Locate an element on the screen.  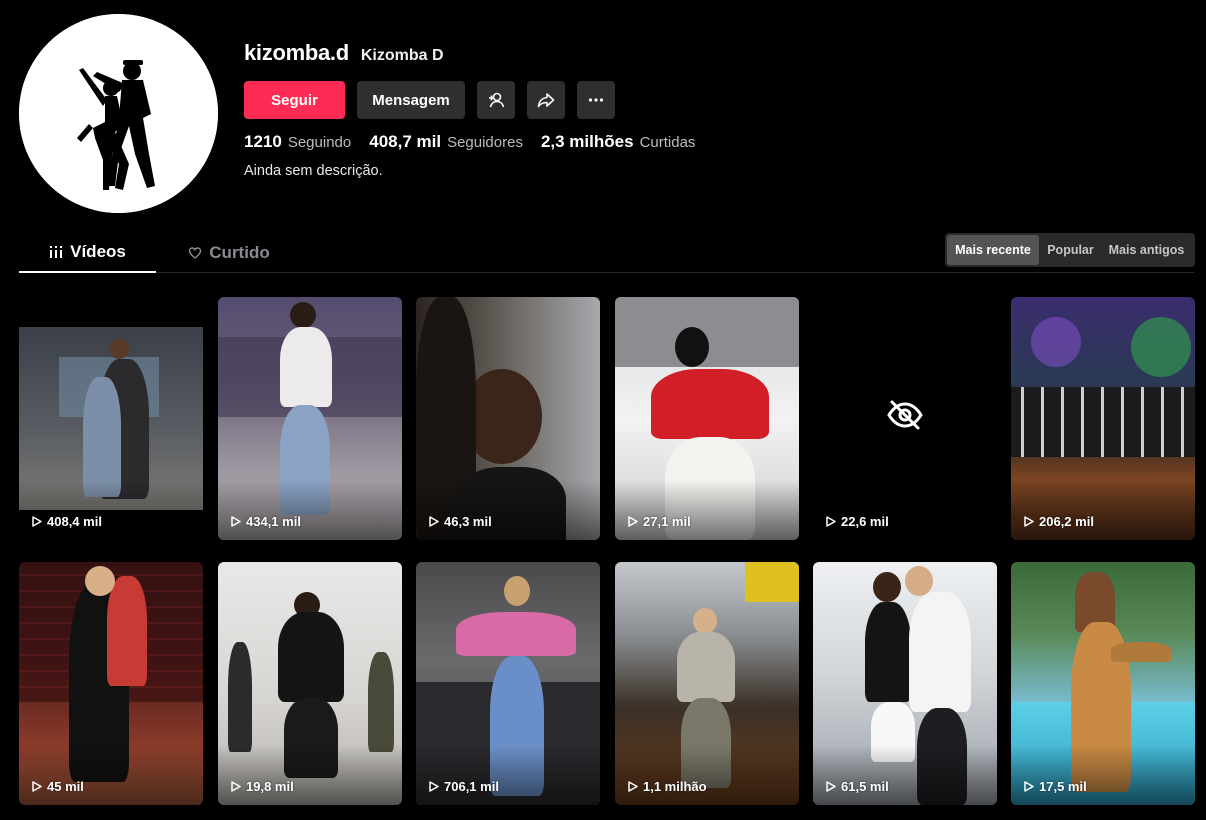
follow-button: Seguir is located at coordinates (294, 100).